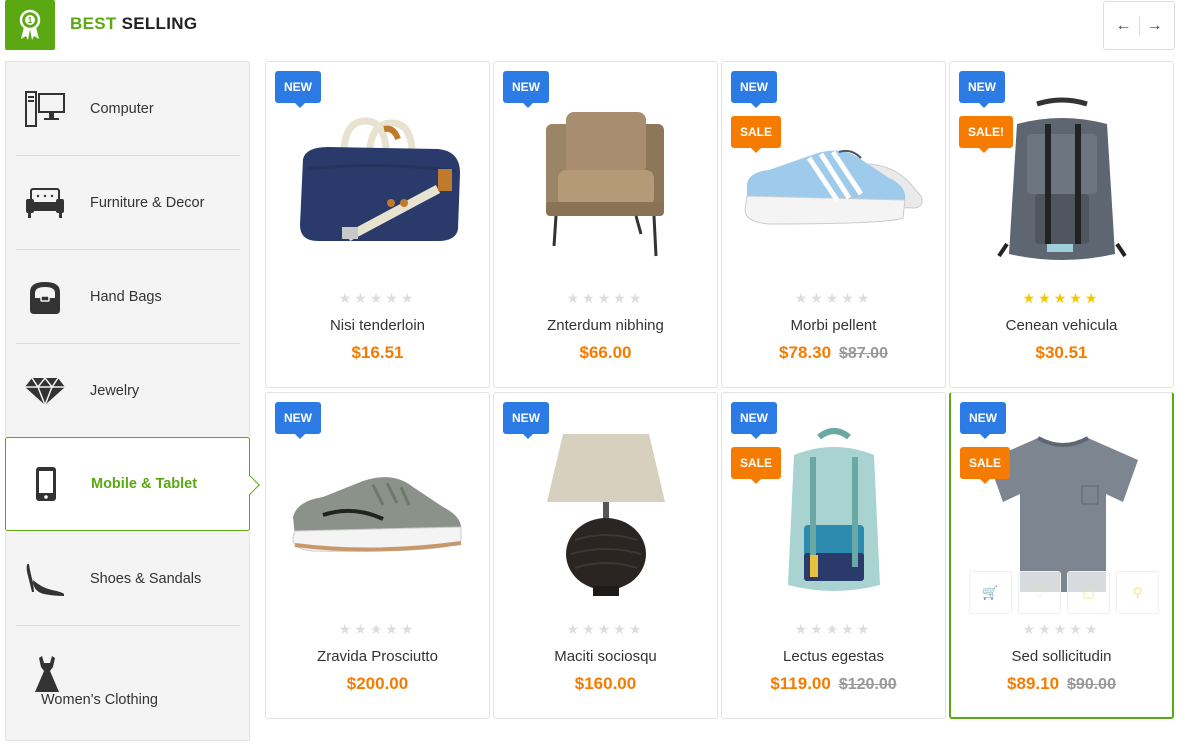 The width and height of the screenshot is (1180, 747). I want to click on sofa-icon, so click(45, 203).